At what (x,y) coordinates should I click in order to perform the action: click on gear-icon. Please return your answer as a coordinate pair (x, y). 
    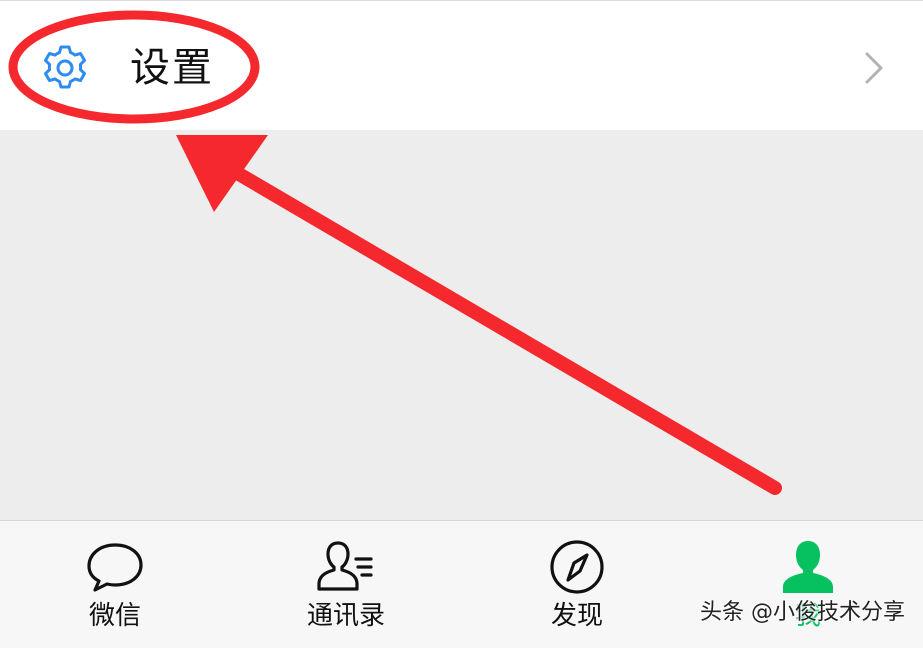
    Looking at the image, I should click on (65, 67).